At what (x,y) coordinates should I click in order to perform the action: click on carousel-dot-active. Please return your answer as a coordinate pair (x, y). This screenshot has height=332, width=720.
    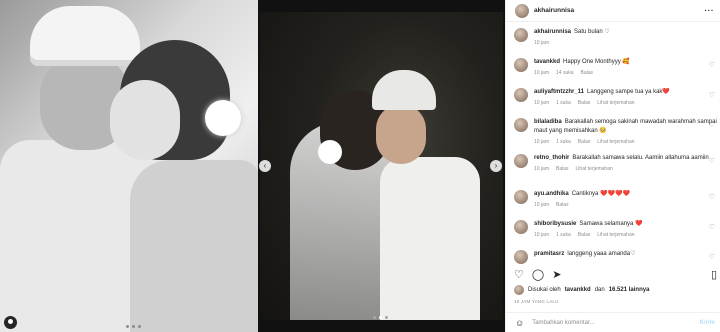
    Looking at the image, I should click on (380, 317).